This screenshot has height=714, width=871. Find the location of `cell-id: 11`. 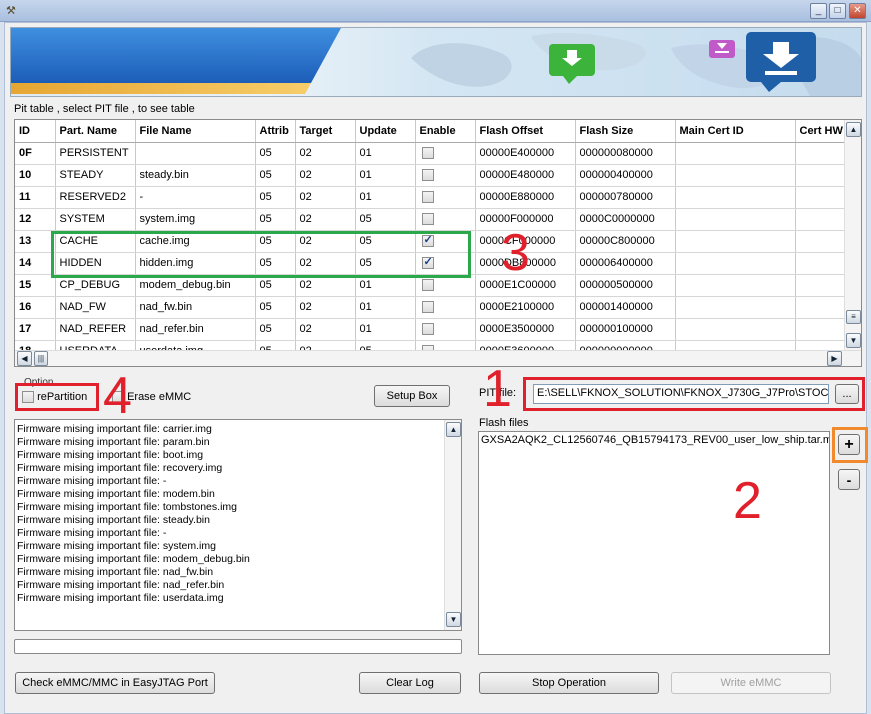

cell-id: 11 is located at coordinates (35, 197).